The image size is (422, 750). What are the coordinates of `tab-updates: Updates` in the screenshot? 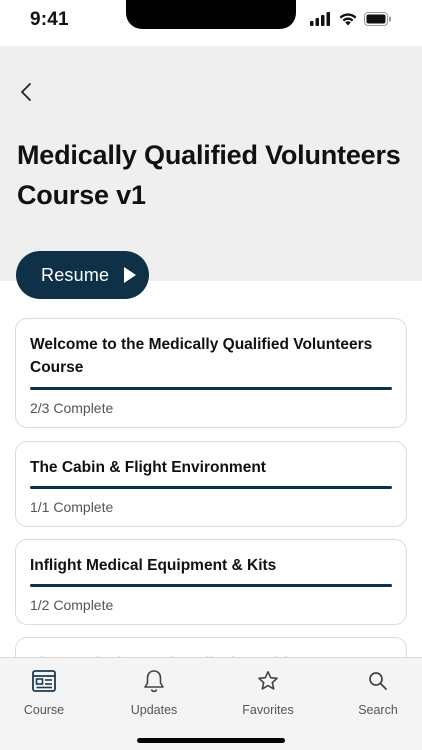 It's located at (154, 692).